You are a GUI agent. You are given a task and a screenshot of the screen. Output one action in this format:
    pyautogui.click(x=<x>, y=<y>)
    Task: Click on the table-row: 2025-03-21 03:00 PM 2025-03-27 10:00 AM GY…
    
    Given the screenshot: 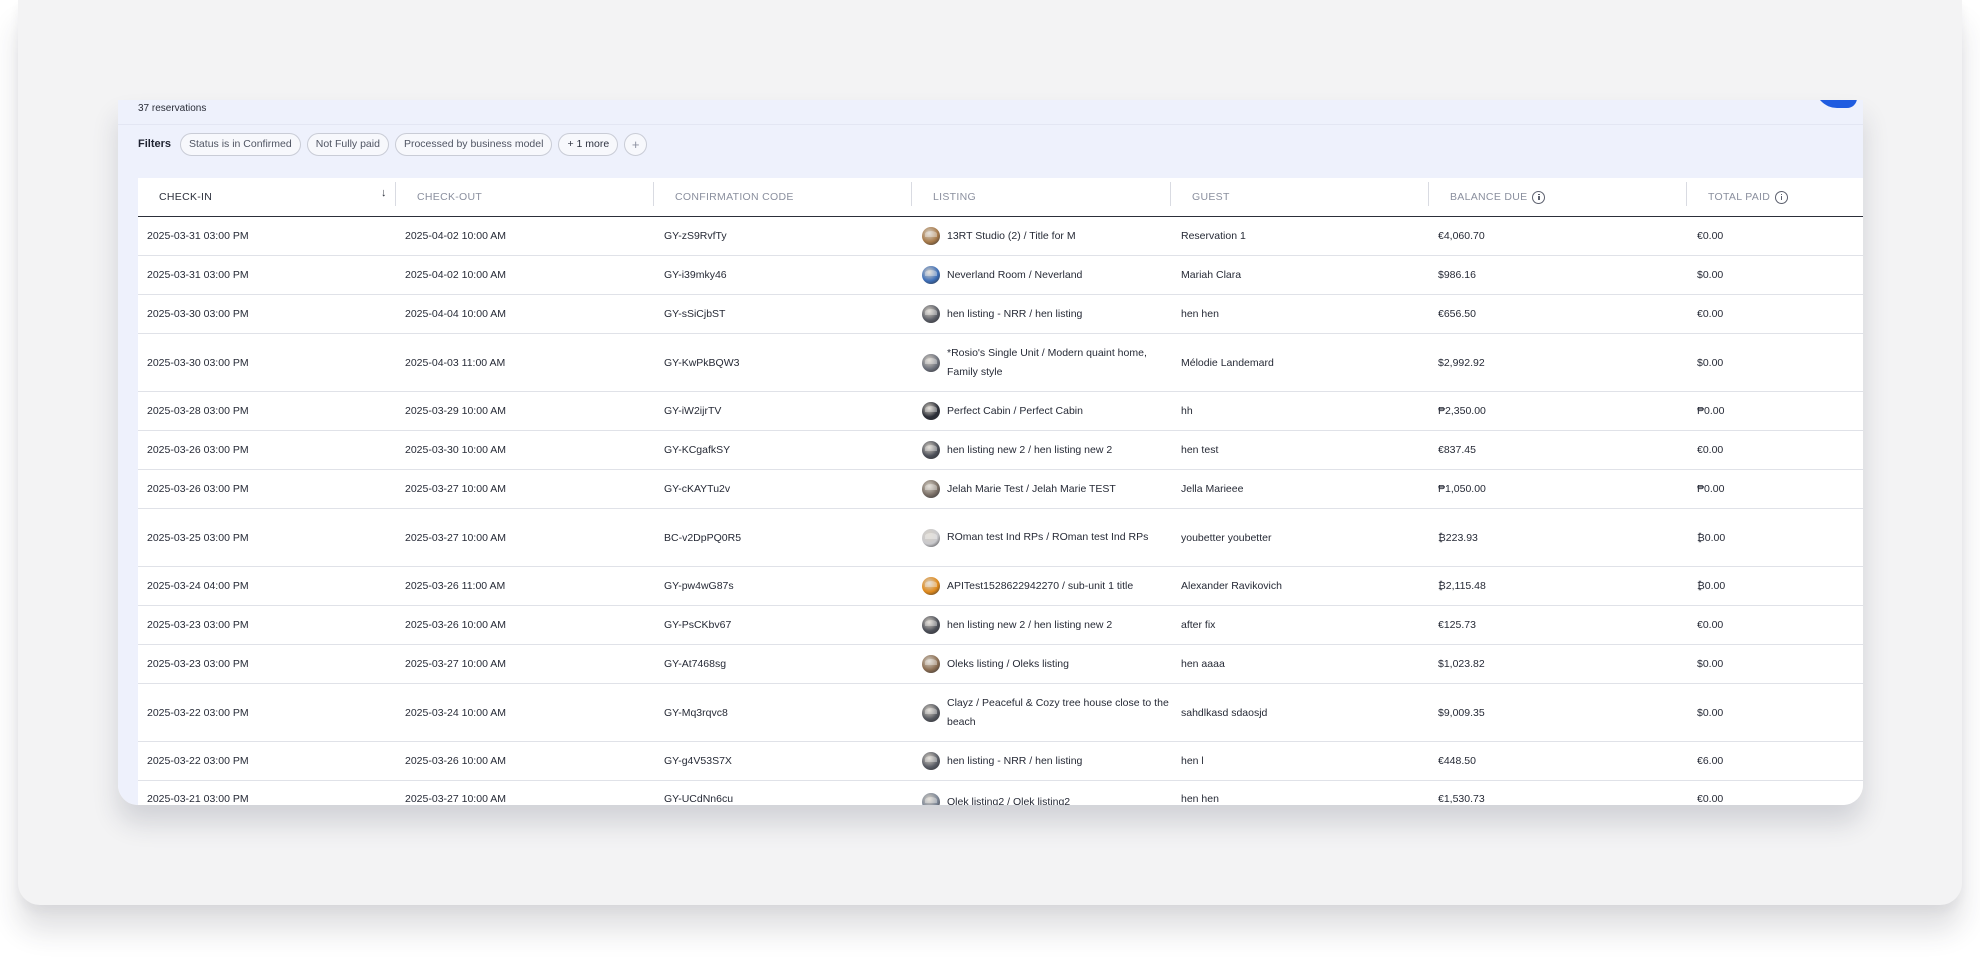 What is the action you would take?
    pyautogui.click(x=1000, y=793)
    